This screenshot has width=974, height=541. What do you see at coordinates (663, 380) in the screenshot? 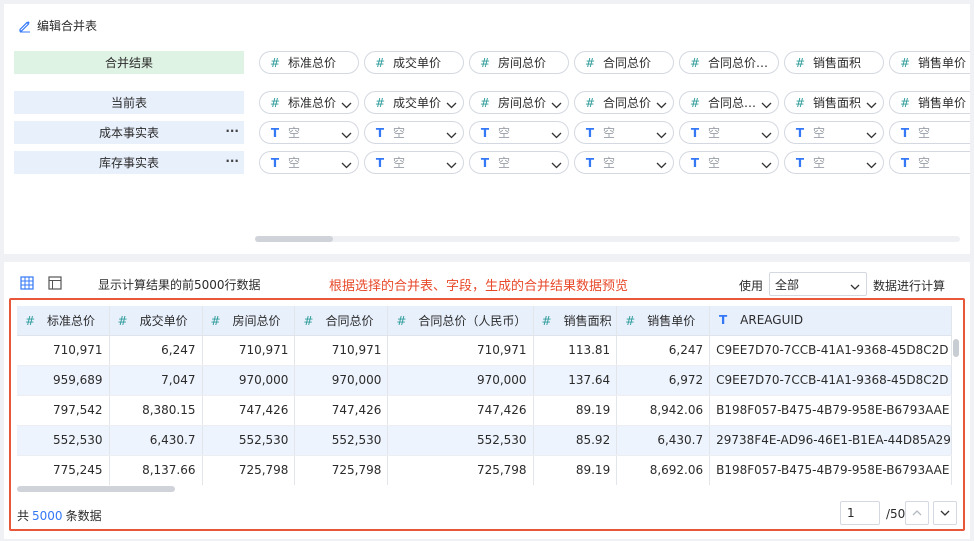
I see `table-cell: 6,972` at bounding box center [663, 380].